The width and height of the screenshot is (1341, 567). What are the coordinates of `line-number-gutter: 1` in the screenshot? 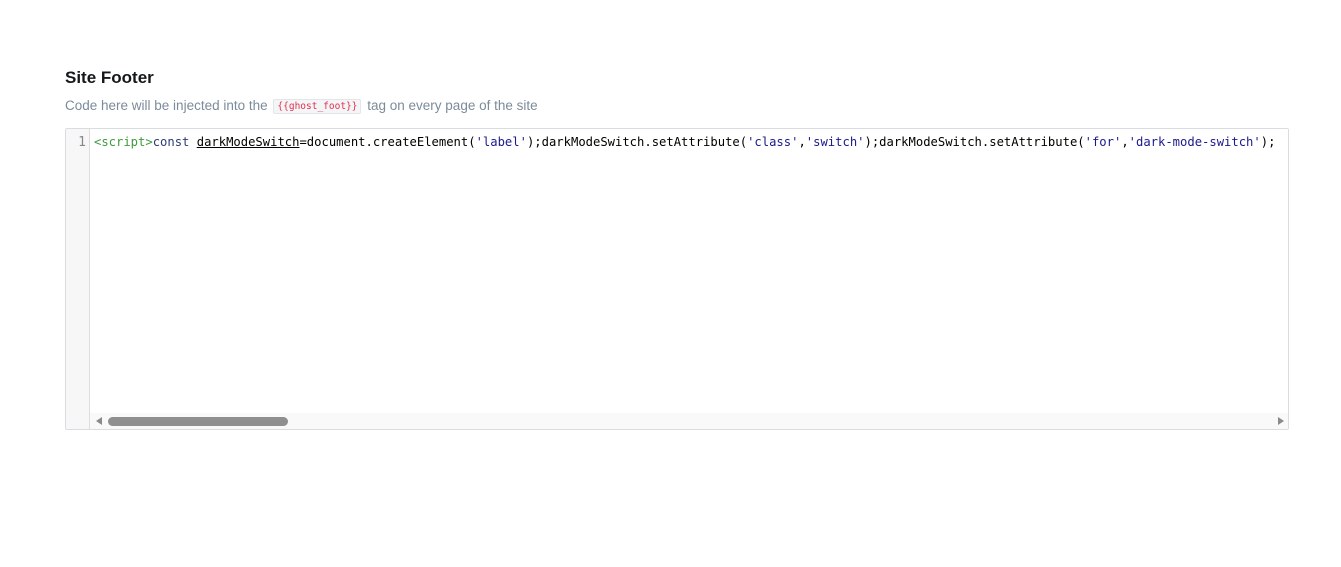 It's located at (78, 279).